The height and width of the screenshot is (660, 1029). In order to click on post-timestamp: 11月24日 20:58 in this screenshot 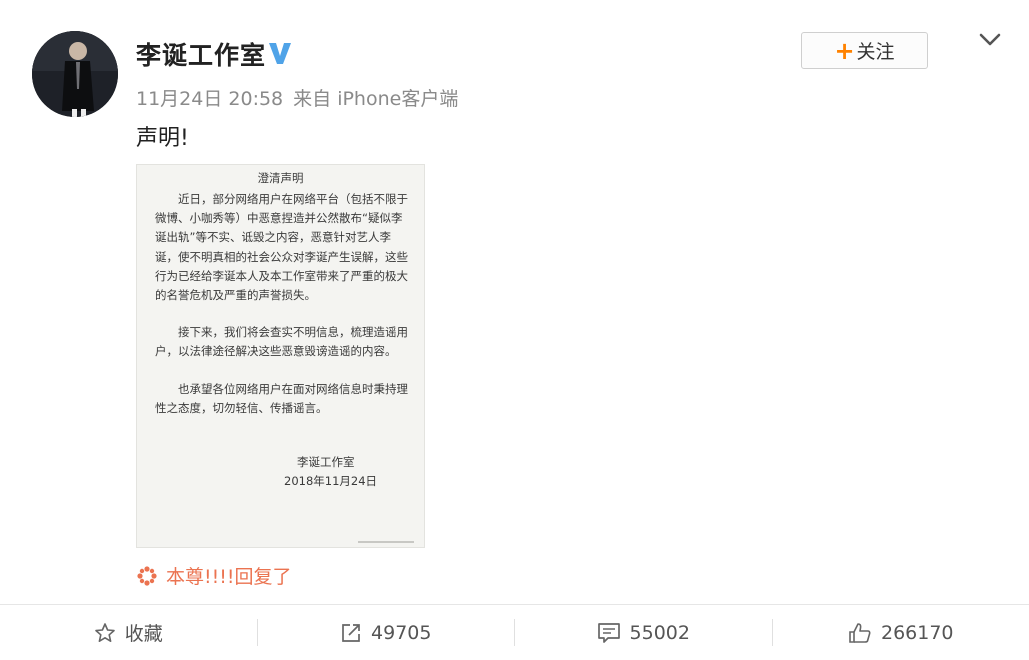, I will do `click(209, 99)`.